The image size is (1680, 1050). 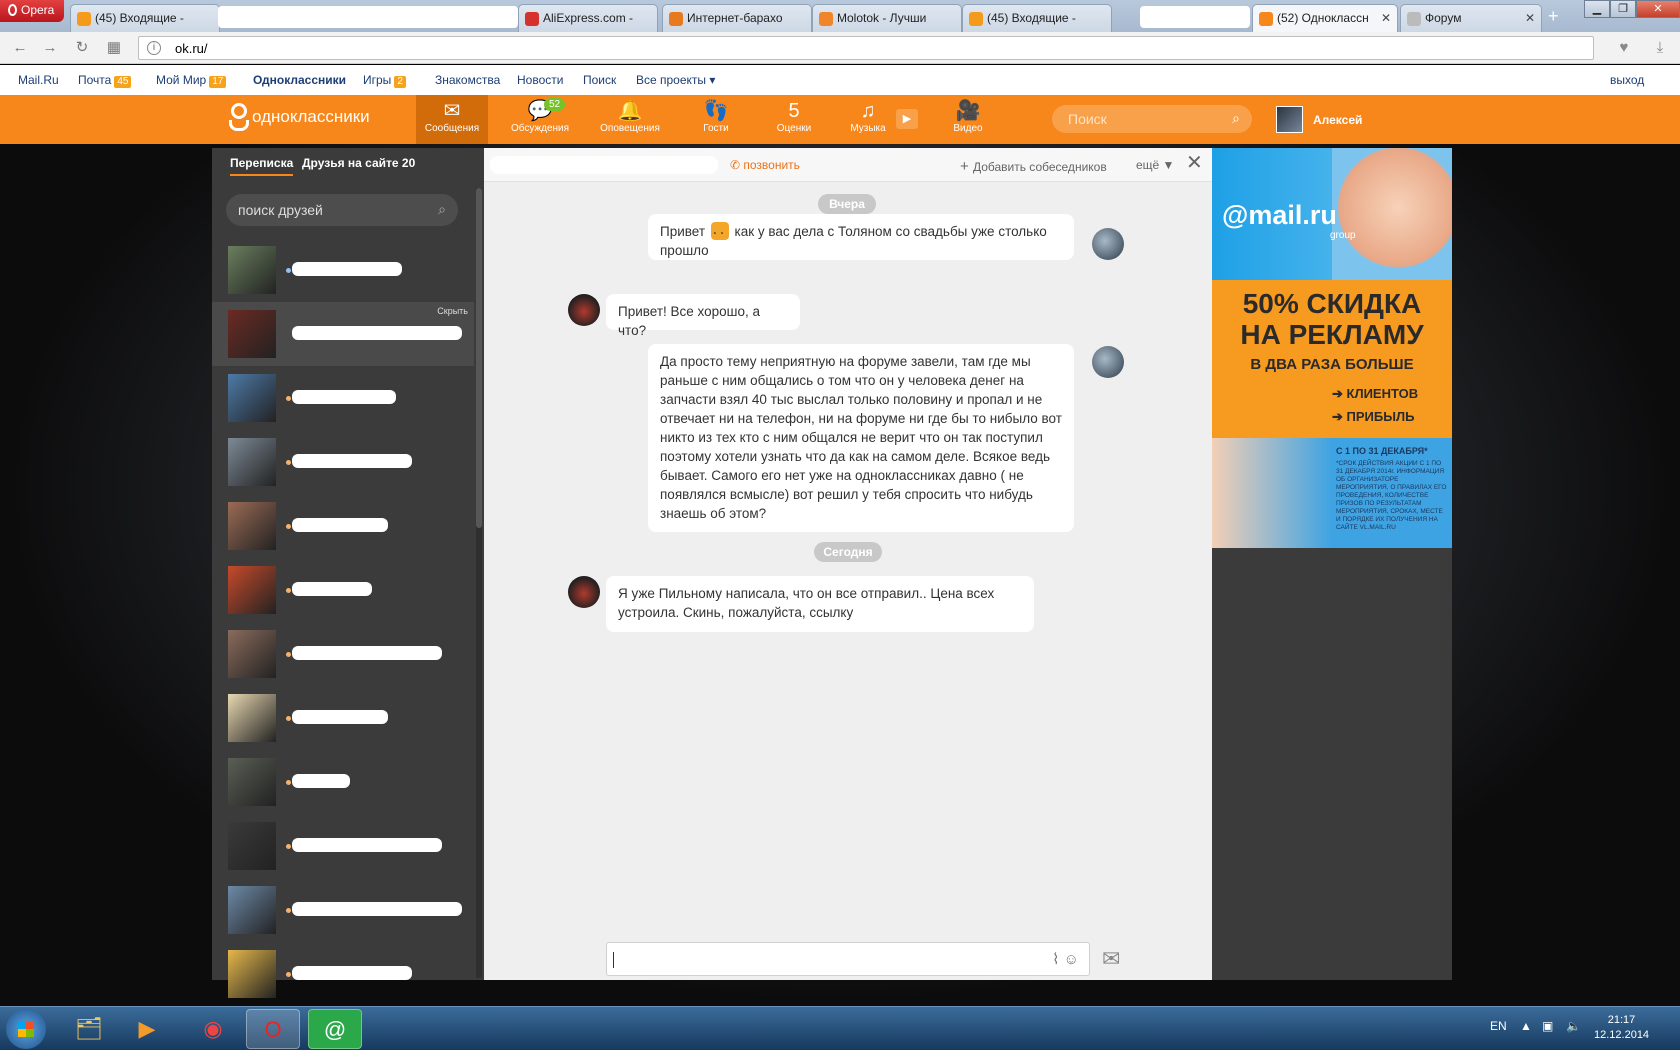 What do you see at coordinates (288, 590) in the screenshot?
I see `online-status-dot` at bounding box center [288, 590].